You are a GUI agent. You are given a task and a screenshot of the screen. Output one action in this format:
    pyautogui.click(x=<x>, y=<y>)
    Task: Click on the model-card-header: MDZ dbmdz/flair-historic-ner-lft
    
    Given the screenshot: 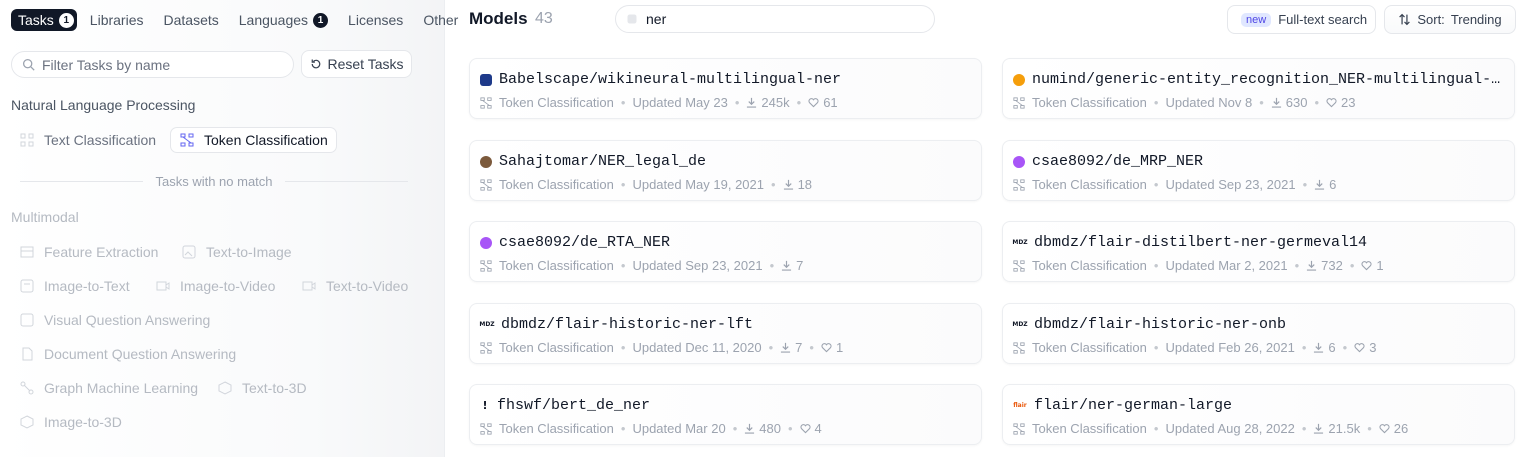 What is the action you would take?
    pyautogui.click(x=727, y=324)
    